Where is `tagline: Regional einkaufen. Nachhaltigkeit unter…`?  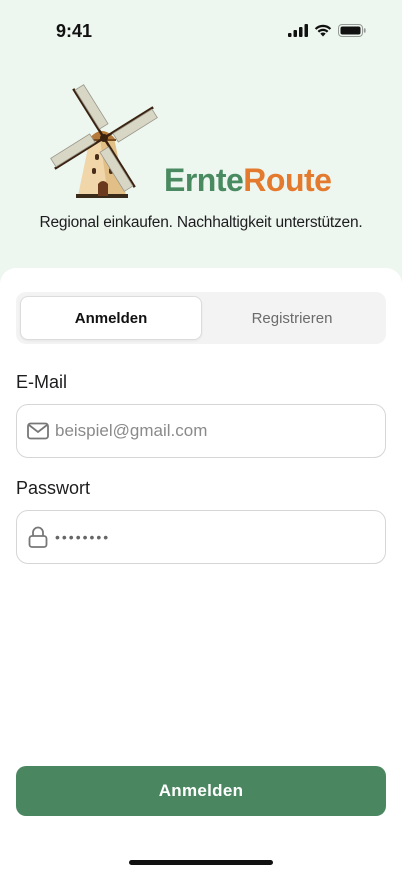
tagline: Regional einkaufen. Nachhaltigkeit unter… is located at coordinates (201, 222).